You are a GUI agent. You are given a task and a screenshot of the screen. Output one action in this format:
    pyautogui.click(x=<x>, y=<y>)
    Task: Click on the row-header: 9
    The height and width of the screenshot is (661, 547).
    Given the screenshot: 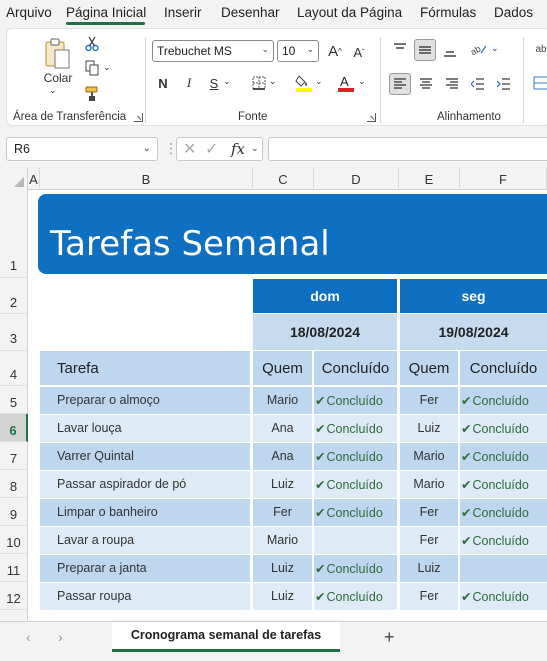 What is the action you would take?
    pyautogui.click(x=14, y=512)
    